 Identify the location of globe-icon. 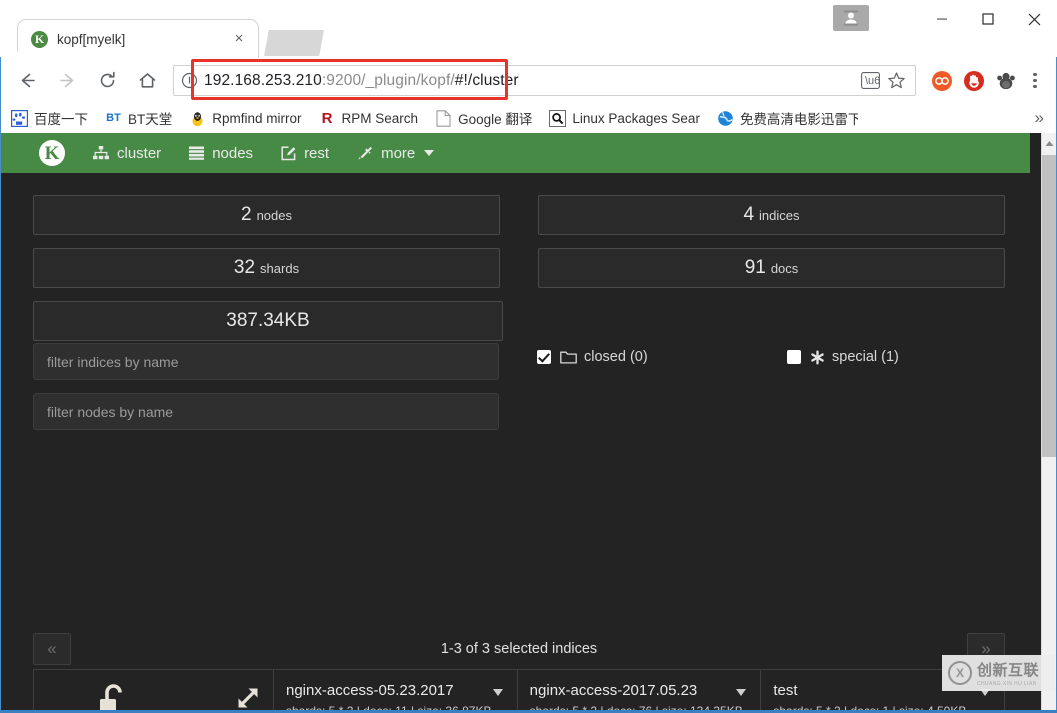
(725, 118).